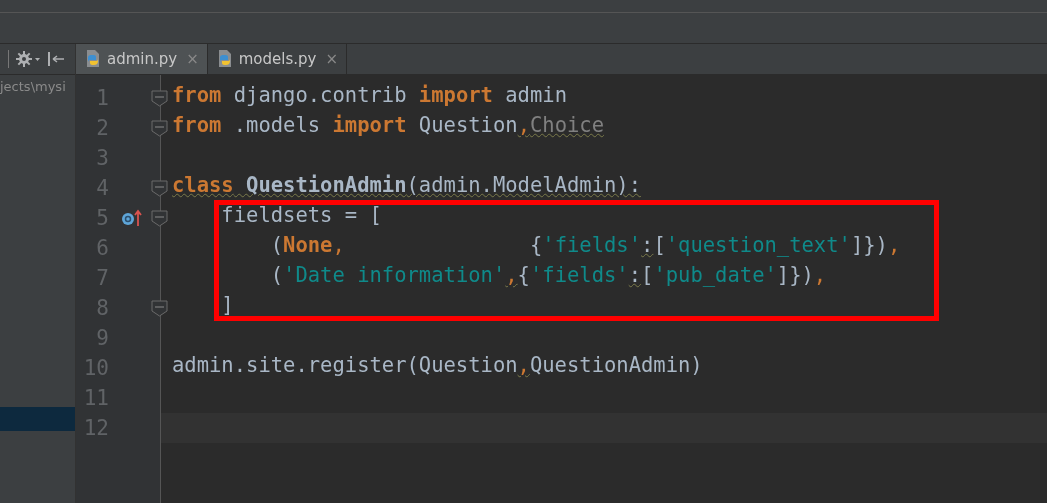 This screenshot has height=503, width=1047. What do you see at coordinates (406, 186) in the screenshot?
I see `code-line: class QuestionAdmin(admin.ModelAdmin):` at bounding box center [406, 186].